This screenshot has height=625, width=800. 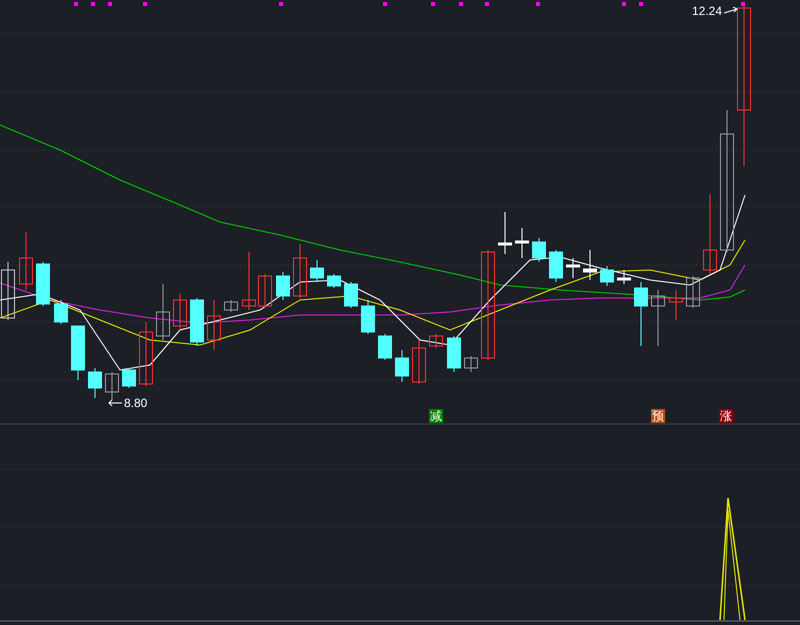 What do you see at coordinates (436, 416) in the screenshot?
I see `signal-badge: 减` at bounding box center [436, 416].